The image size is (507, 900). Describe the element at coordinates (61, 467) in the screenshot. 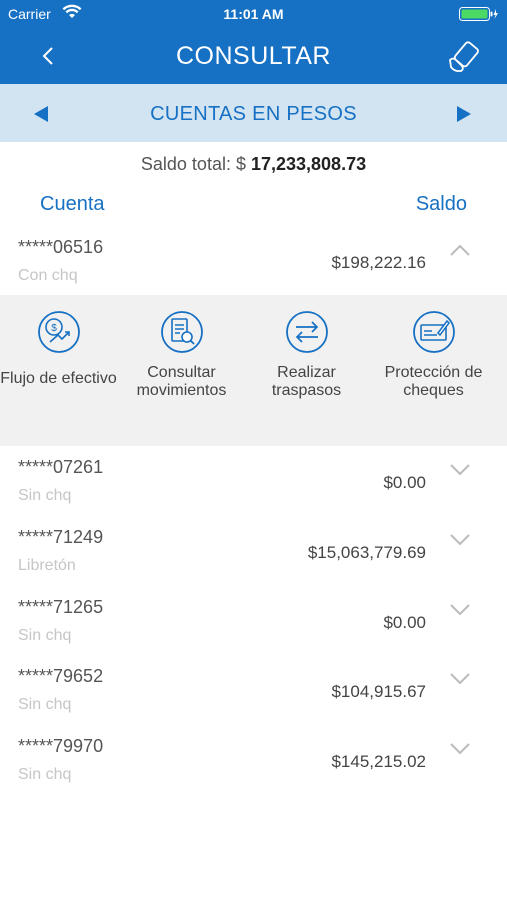

I see `account-number: *****07261` at that location.